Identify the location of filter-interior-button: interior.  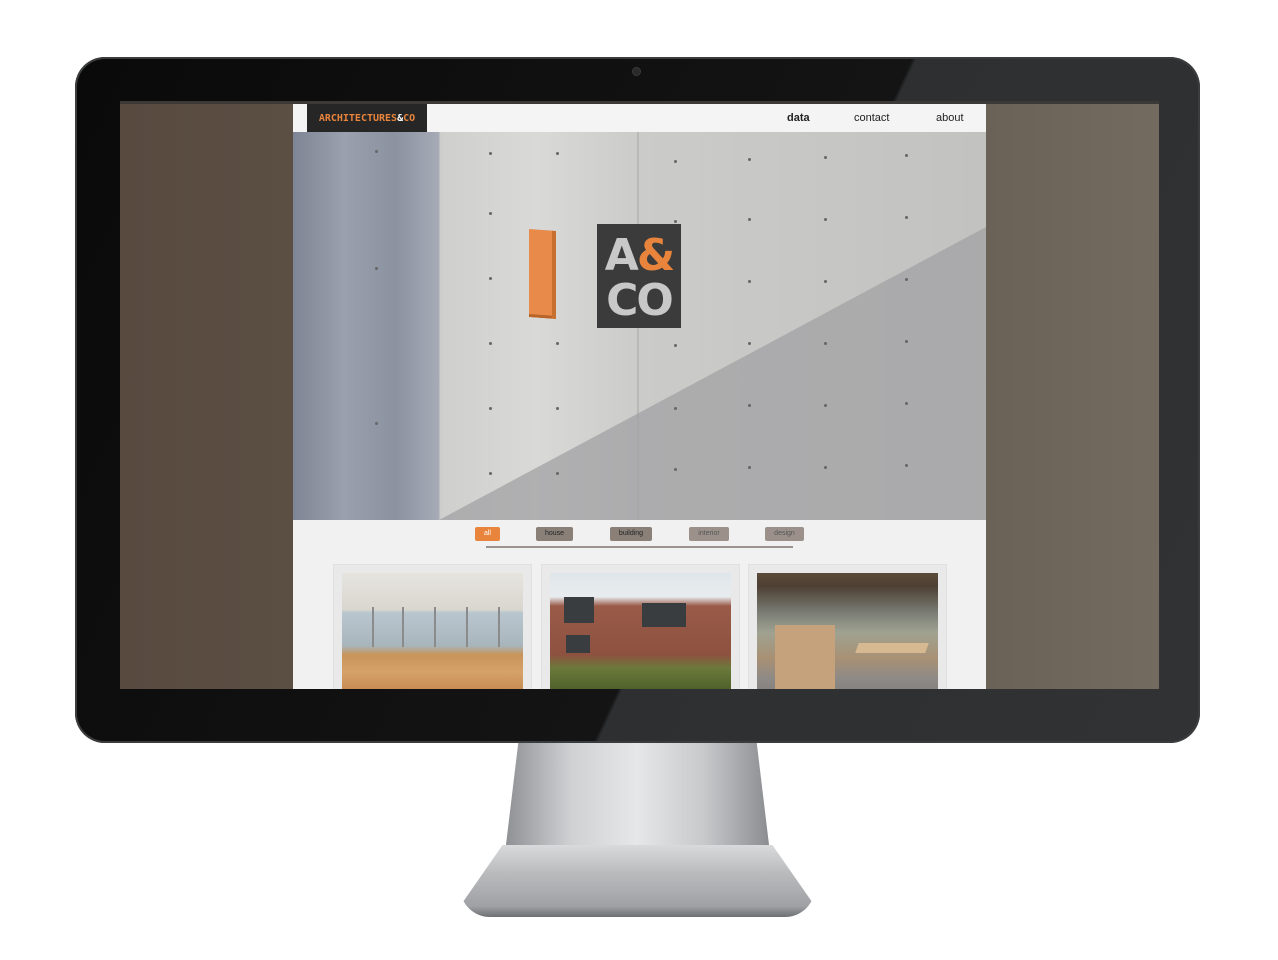
(709, 534).